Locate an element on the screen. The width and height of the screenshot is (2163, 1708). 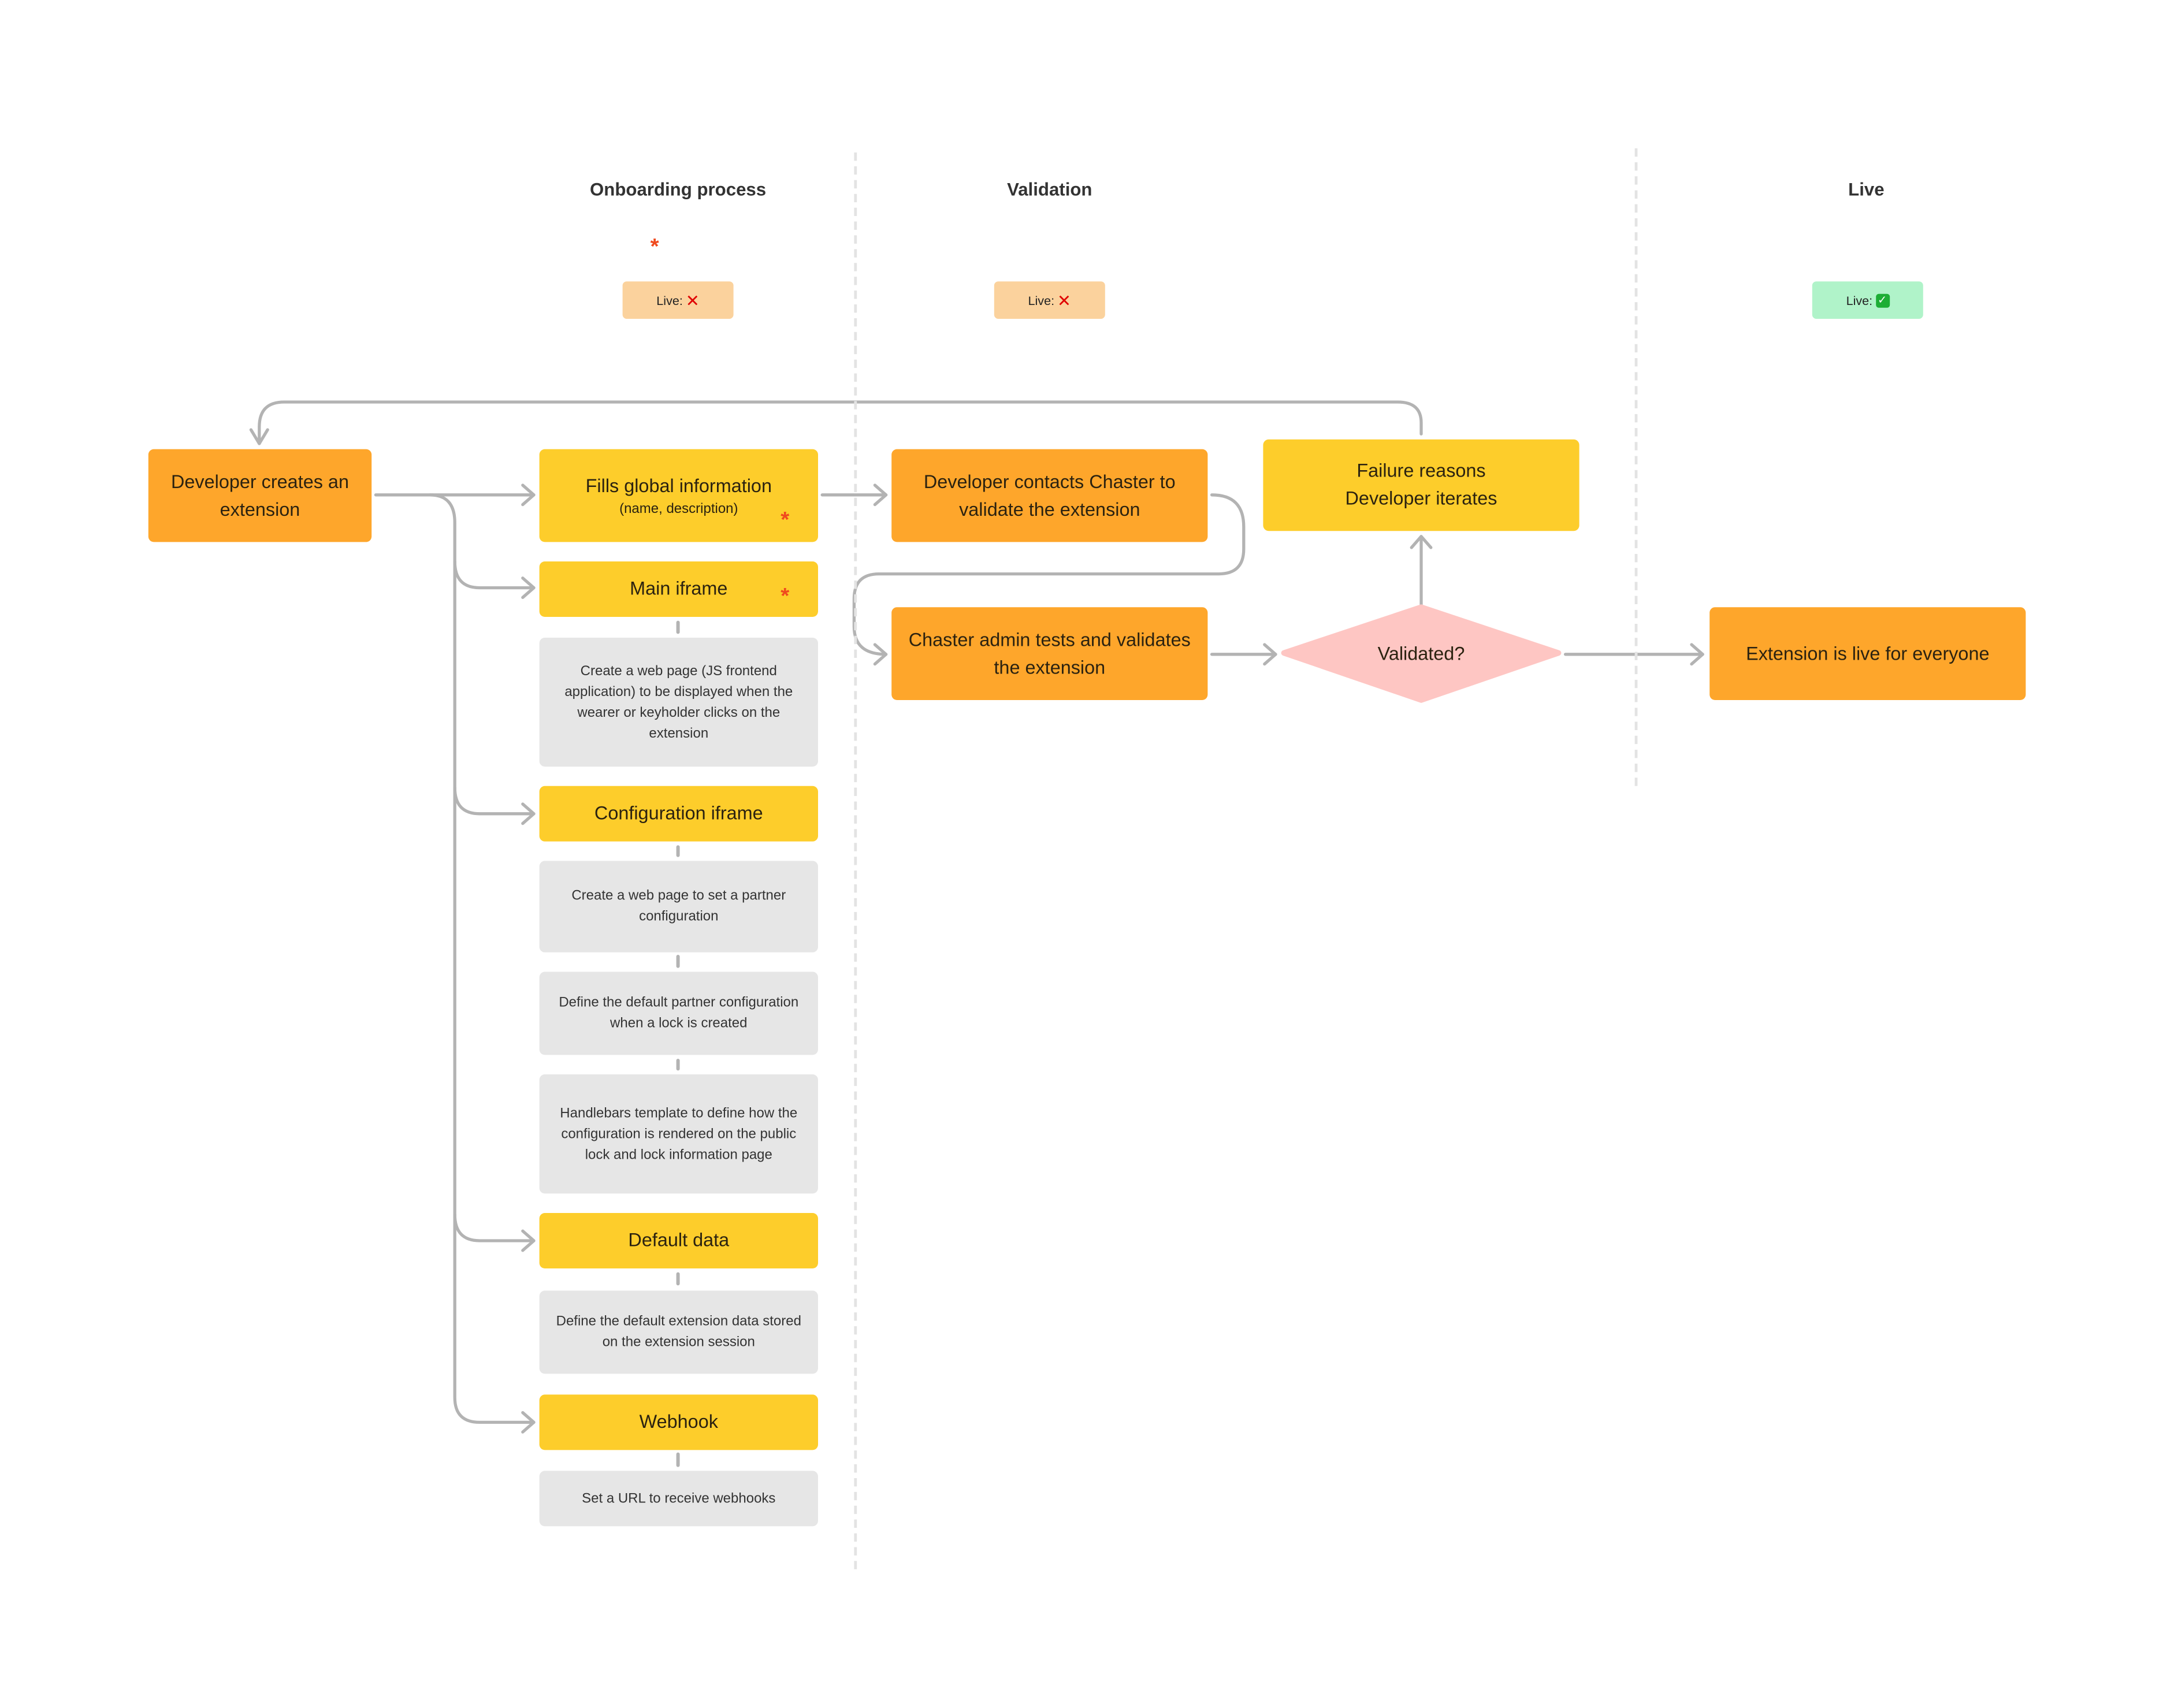
decision-layer is located at coordinates (1421, 653).